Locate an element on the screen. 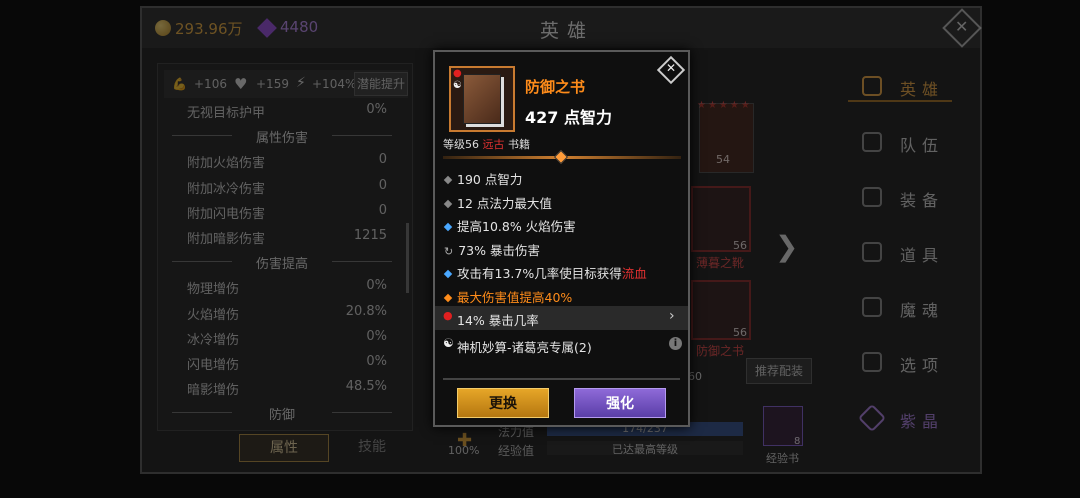  gem-amount: 4480 is located at coordinates (299, 27).